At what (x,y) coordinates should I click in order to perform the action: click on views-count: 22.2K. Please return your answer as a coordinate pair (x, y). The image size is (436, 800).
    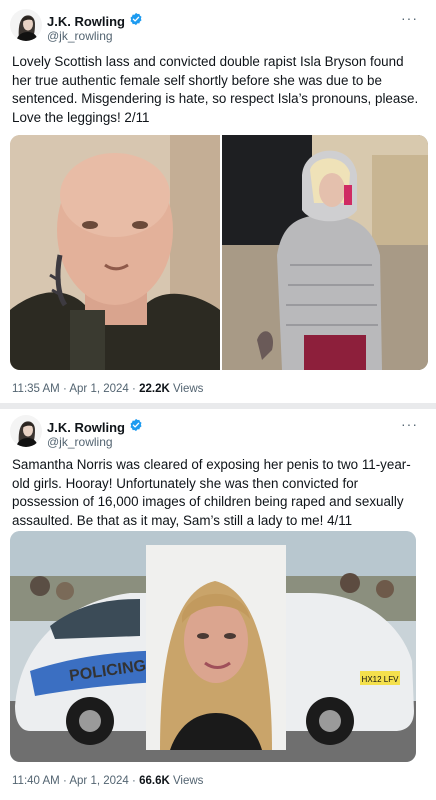
    Looking at the image, I should click on (154, 389).